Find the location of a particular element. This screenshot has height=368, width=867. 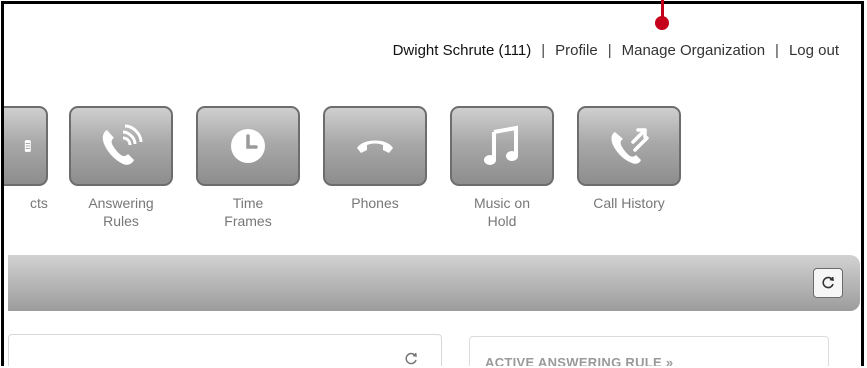

panel-refresh-button is located at coordinates (411, 357).